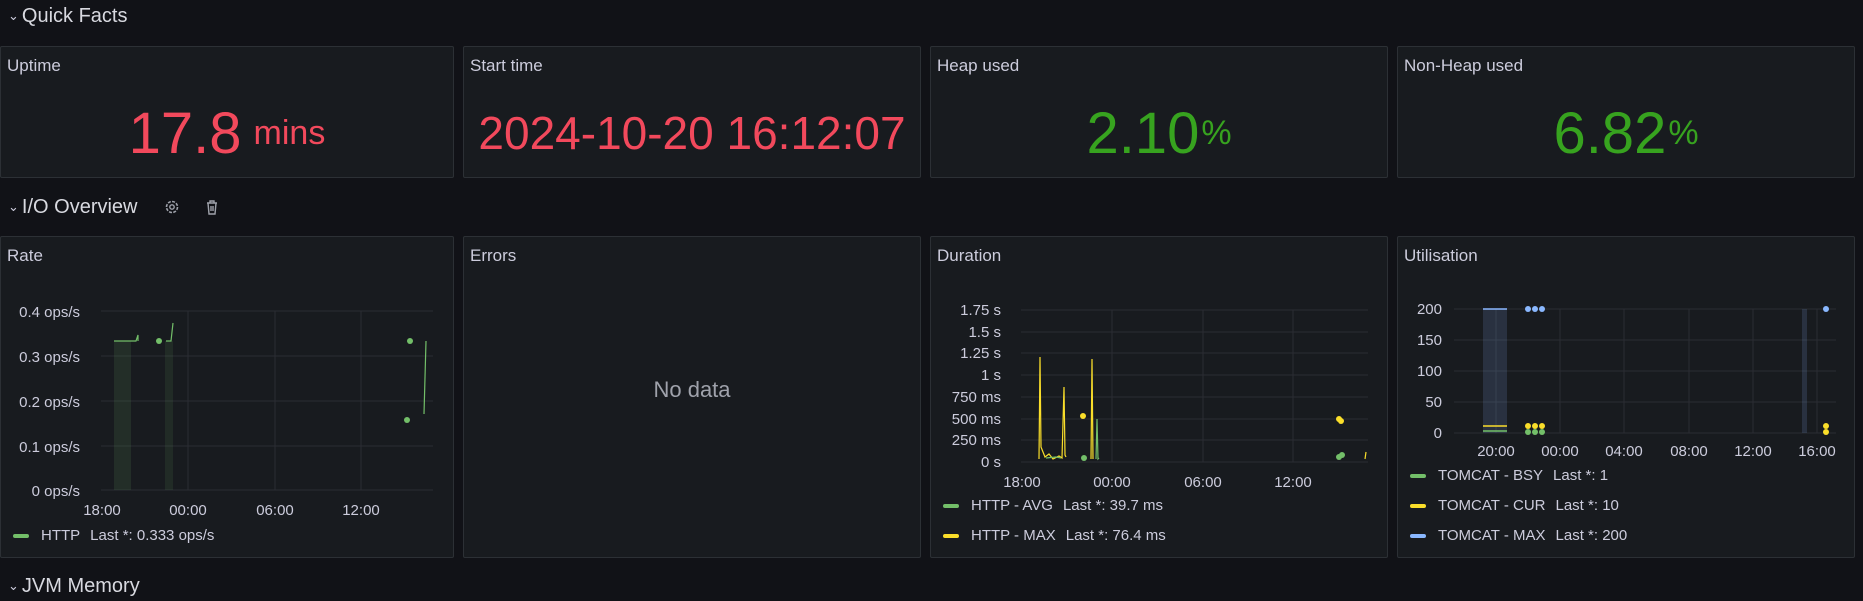  Describe the element at coordinates (1013, 535) in the screenshot. I see `legend-name: HTTP - MAX` at that location.